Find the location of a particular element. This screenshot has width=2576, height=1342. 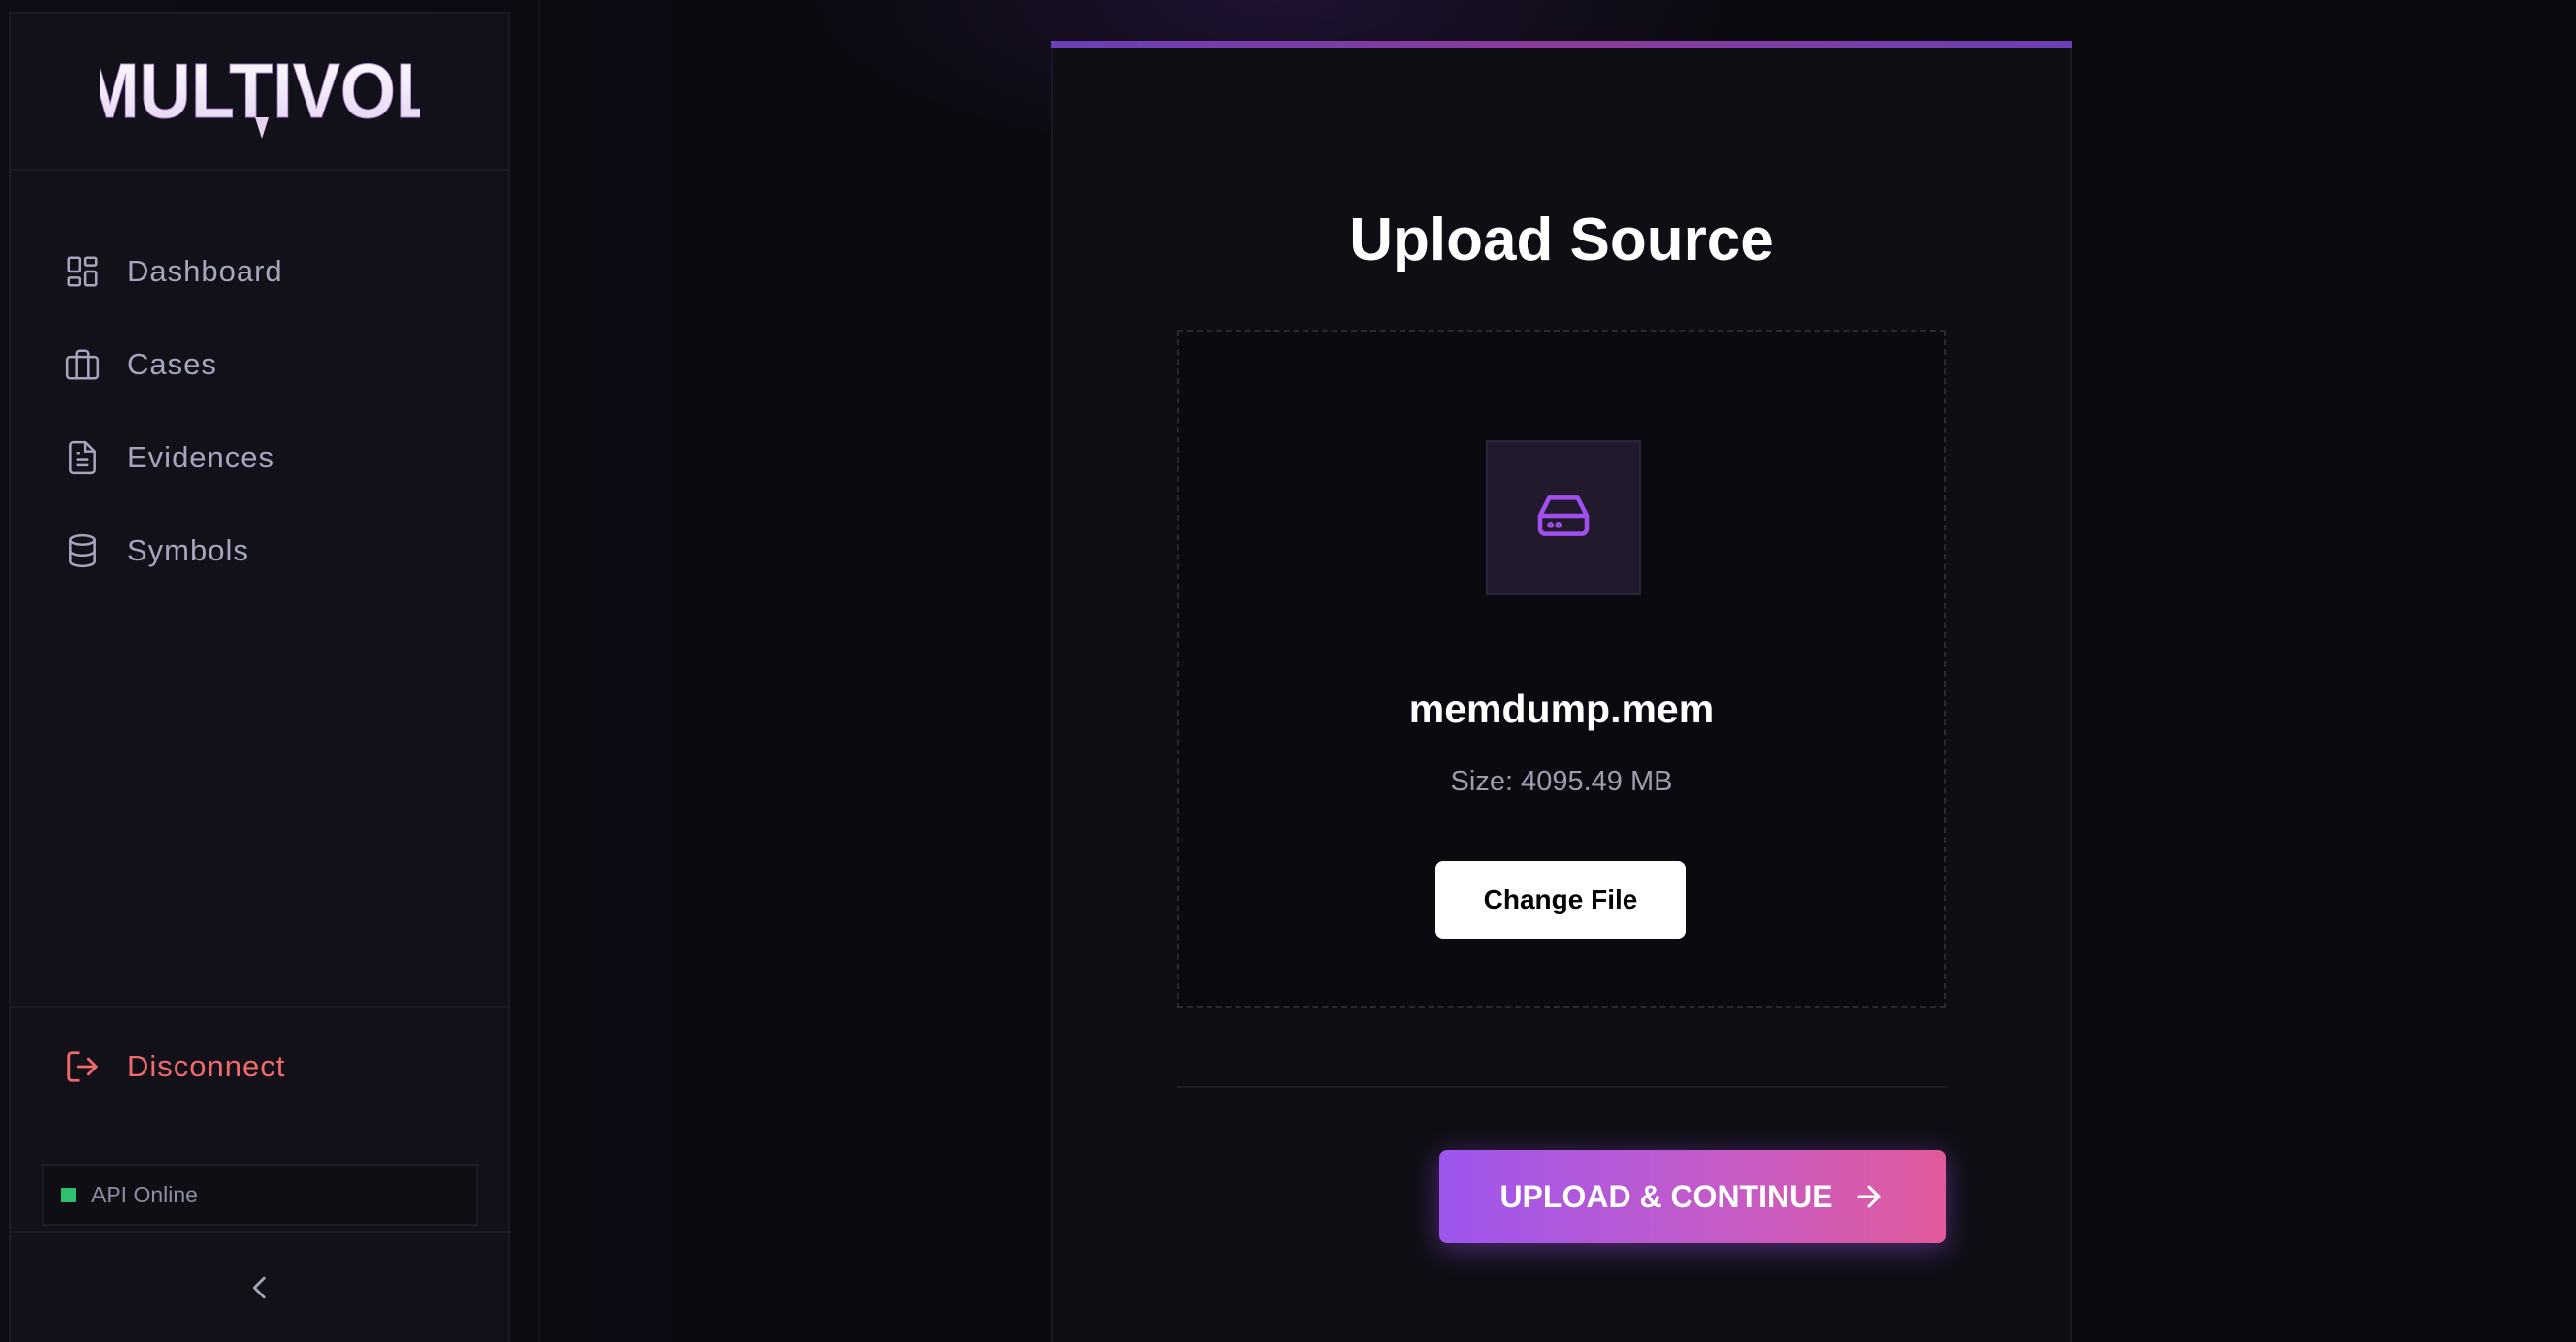

api-status-text: API Online is located at coordinates (144, 1194).